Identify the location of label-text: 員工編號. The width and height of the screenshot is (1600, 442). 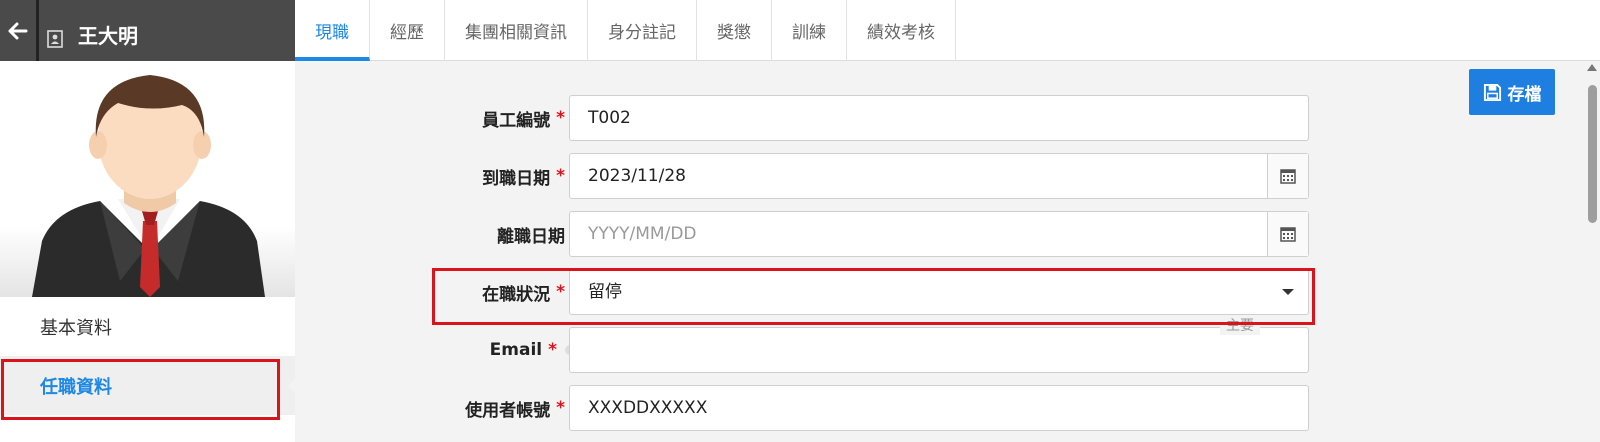
(516, 120).